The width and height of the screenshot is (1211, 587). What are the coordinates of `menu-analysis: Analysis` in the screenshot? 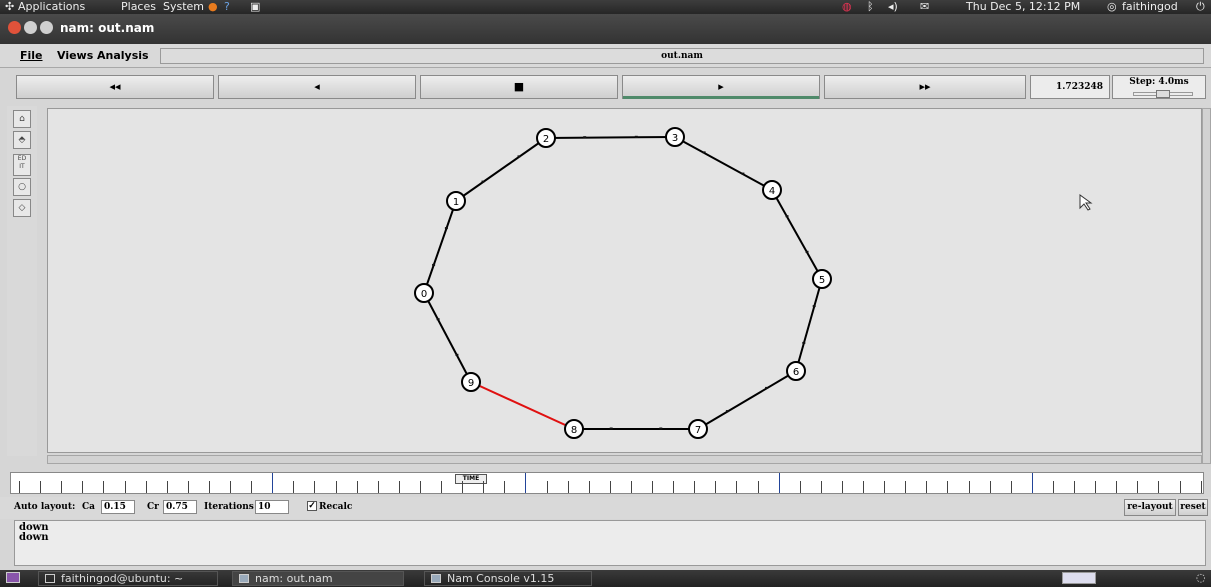 It's located at (123, 55).